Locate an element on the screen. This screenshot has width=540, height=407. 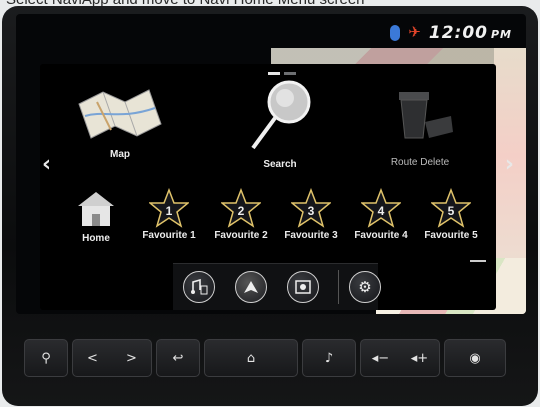
navigation-app-button is located at coordinates (251, 287).